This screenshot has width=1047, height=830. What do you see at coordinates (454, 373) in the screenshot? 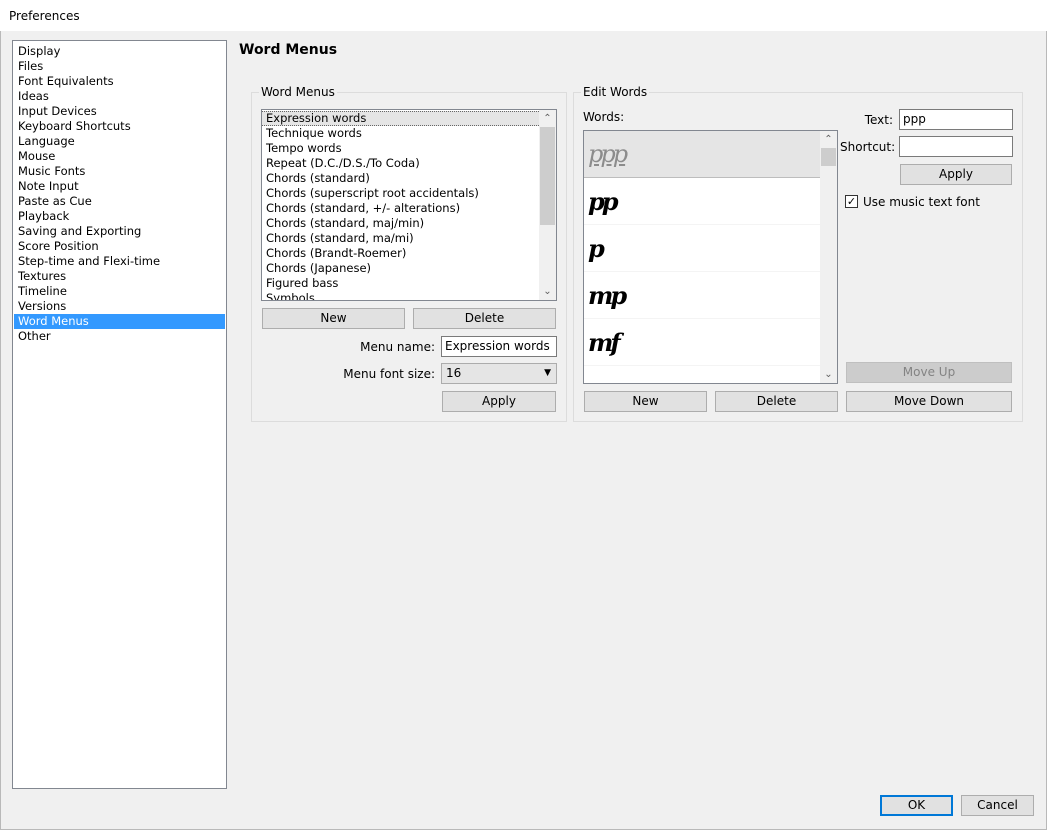
I see `menu-font-size-value: 16` at bounding box center [454, 373].